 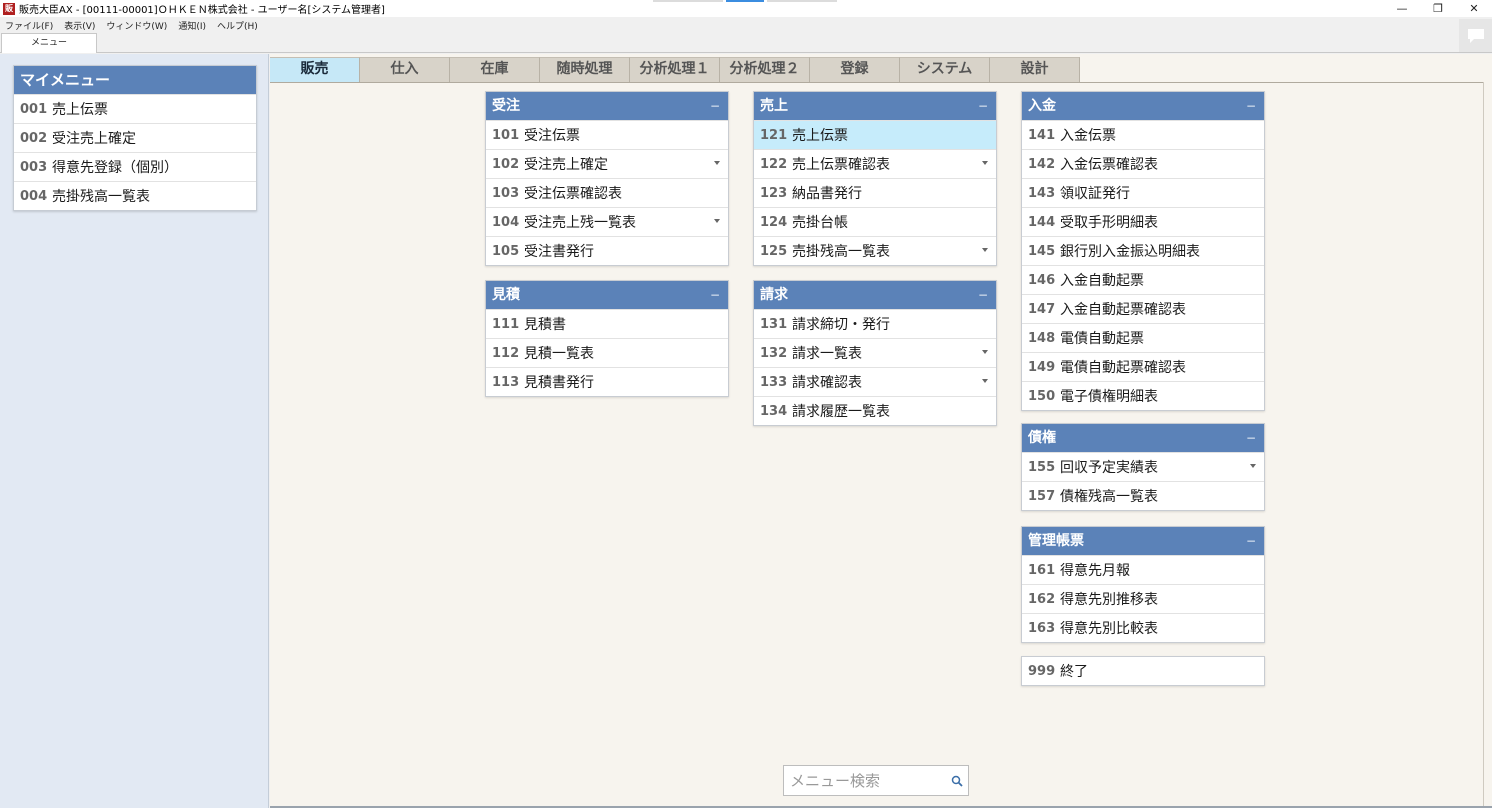 What do you see at coordinates (945, 69) in the screenshot?
I see `tab-system: システム` at bounding box center [945, 69].